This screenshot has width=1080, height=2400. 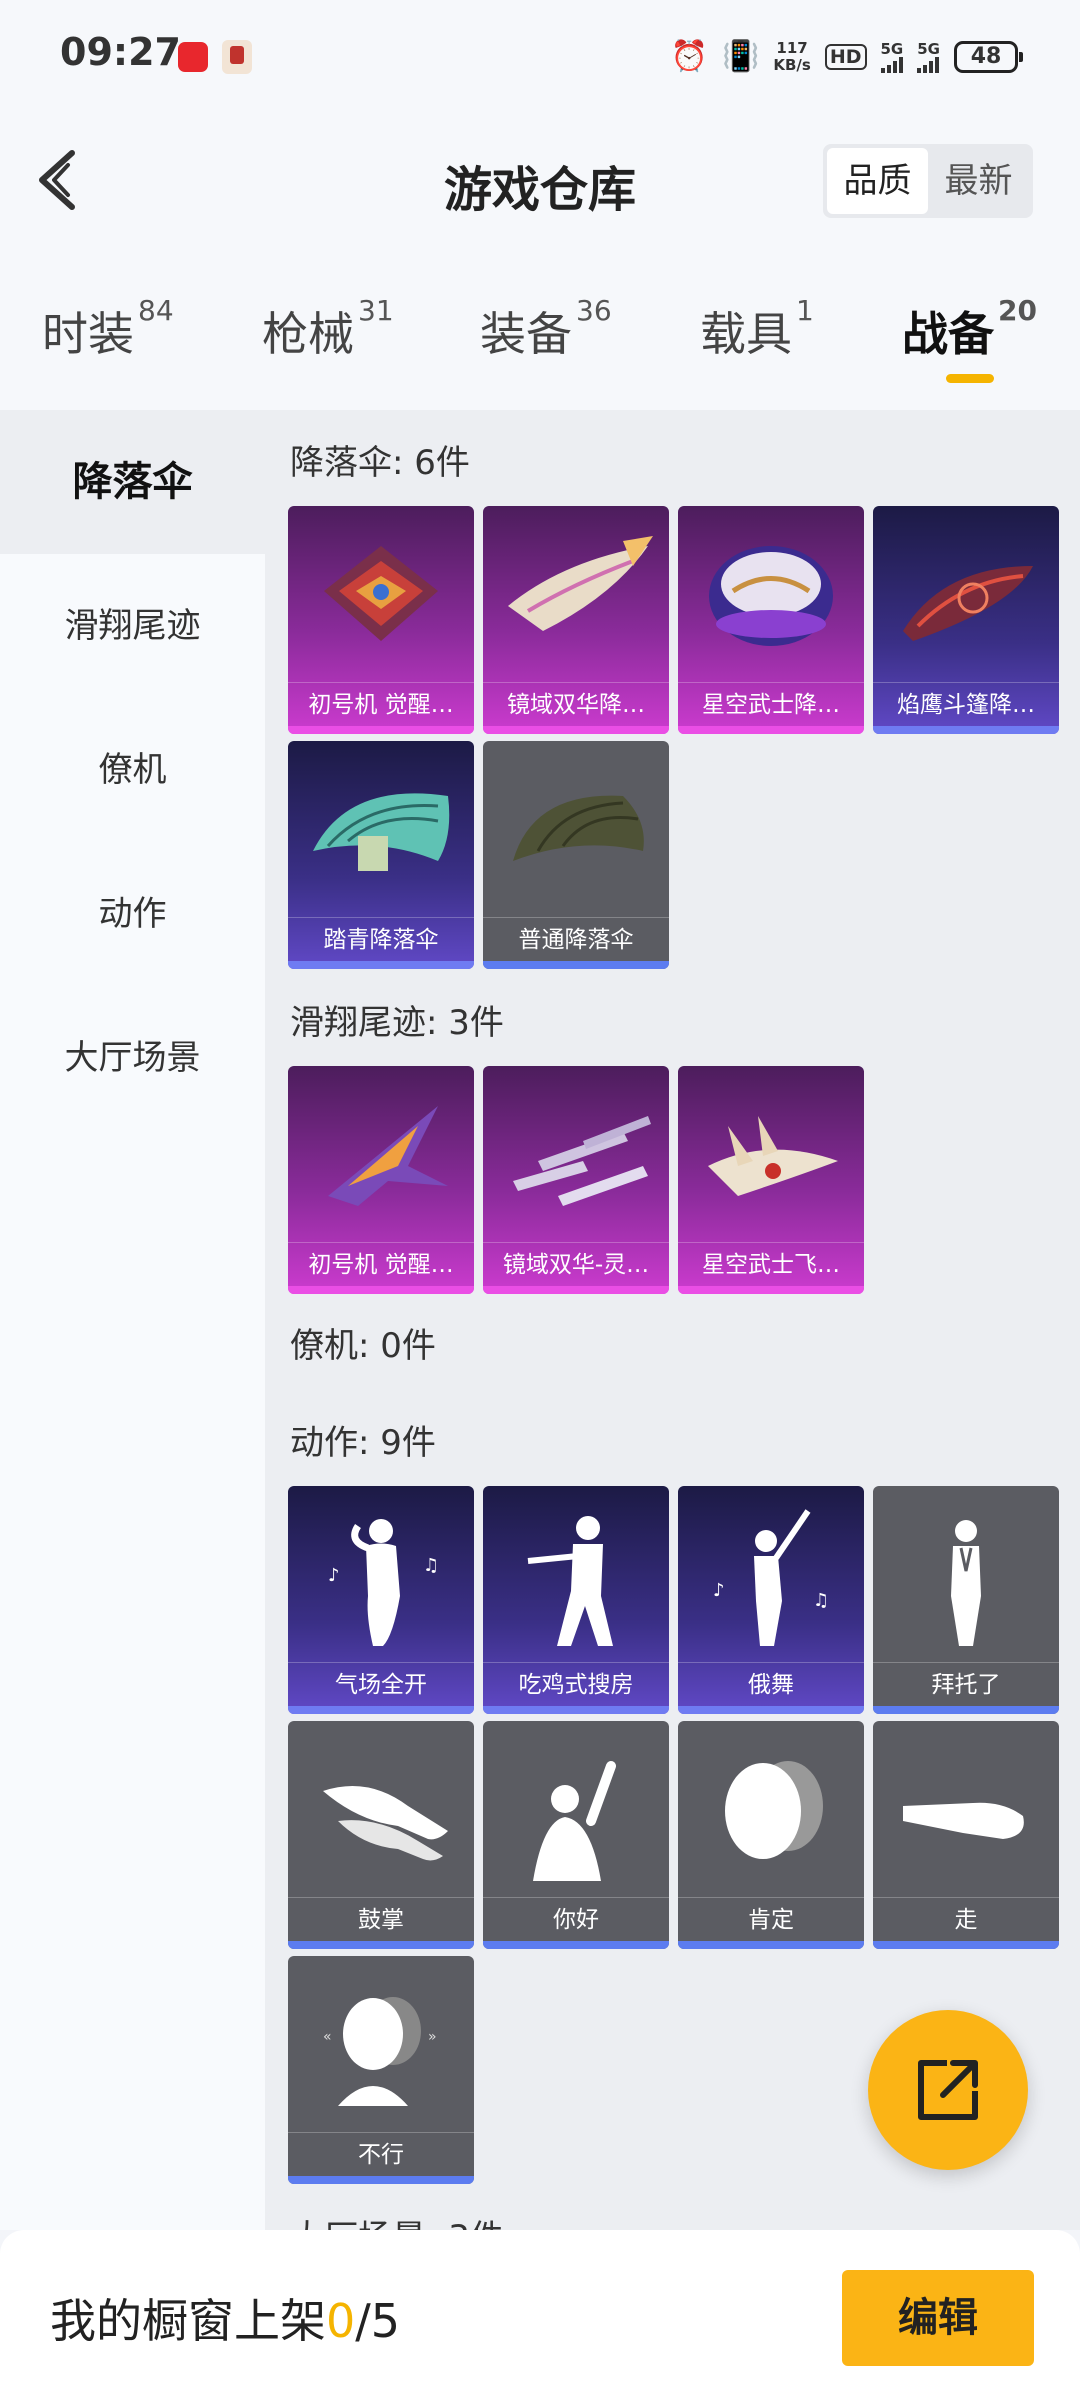 What do you see at coordinates (540, 2315) in the screenshot?
I see `bottom-bar: 我的橱窗上架0/5 编辑` at bounding box center [540, 2315].